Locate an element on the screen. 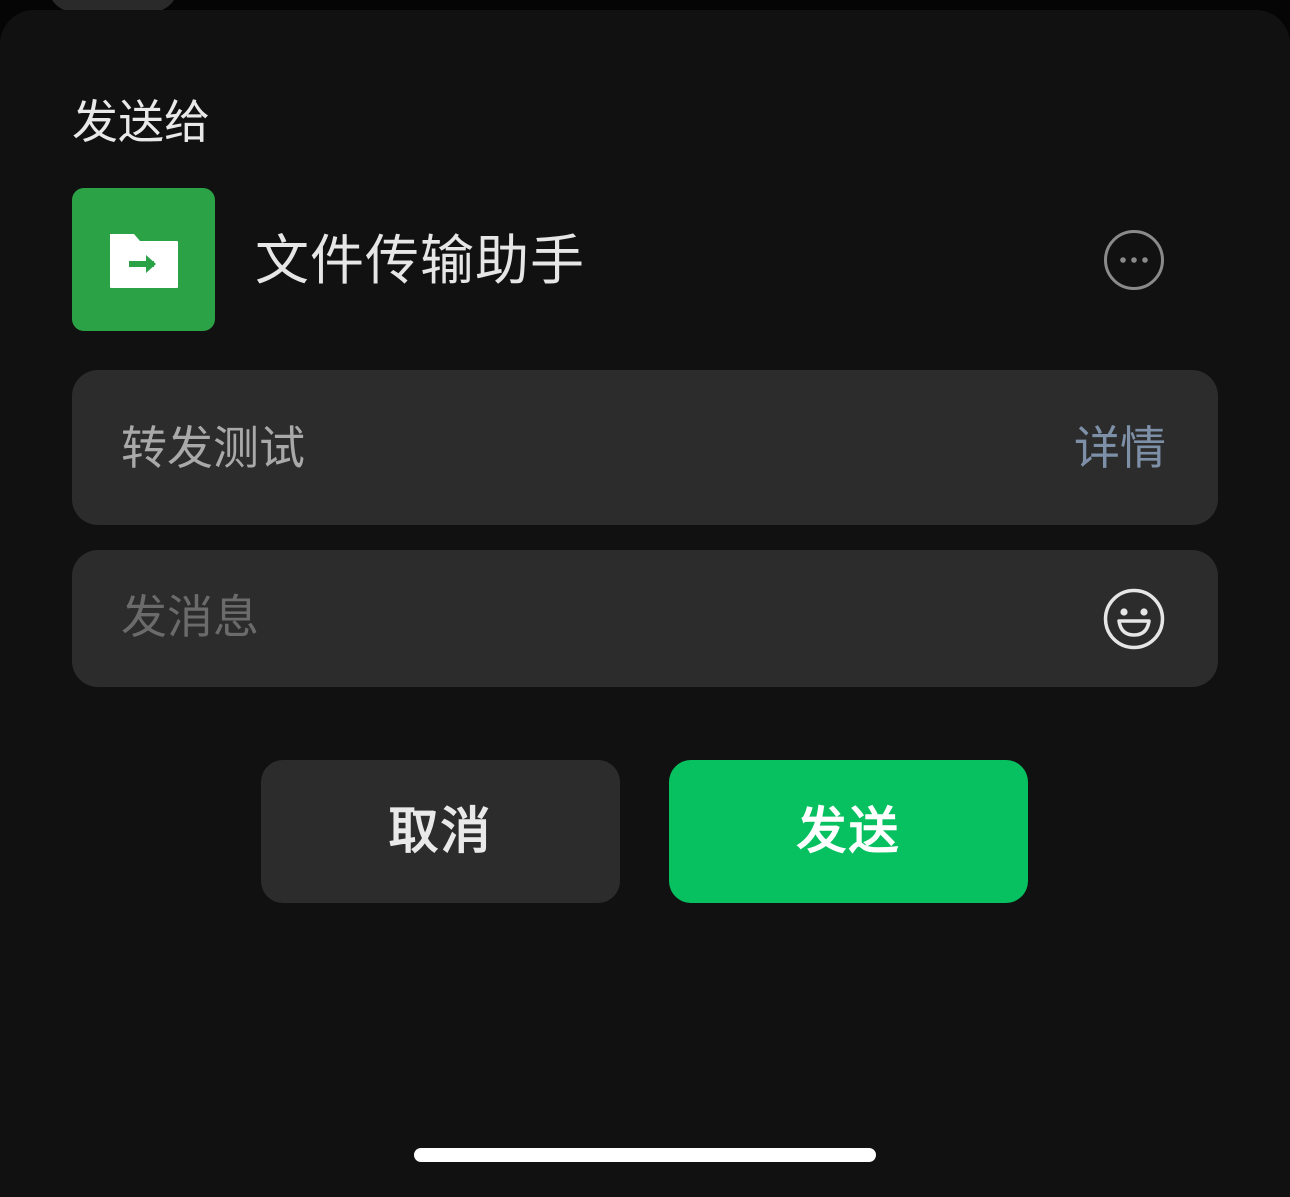 This screenshot has height=1197, width=1290. forward-content-text: 转发测试 is located at coordinates (213, 448).